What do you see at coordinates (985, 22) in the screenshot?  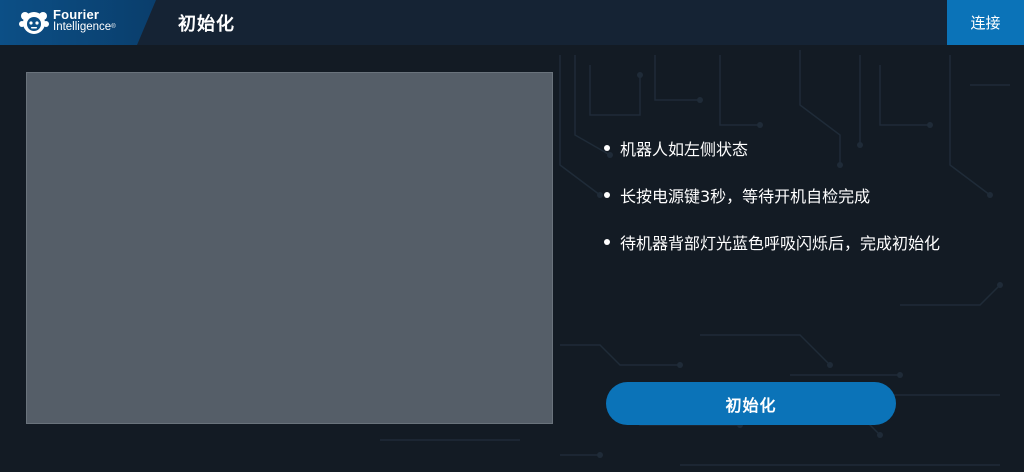 I see `connect-button: 连接` at bounding box center [985, 22].